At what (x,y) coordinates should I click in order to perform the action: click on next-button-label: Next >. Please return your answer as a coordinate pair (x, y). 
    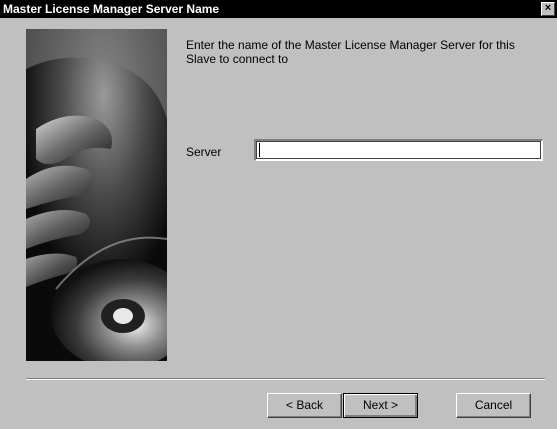
    Looking at the image, I should click on (380, 405).